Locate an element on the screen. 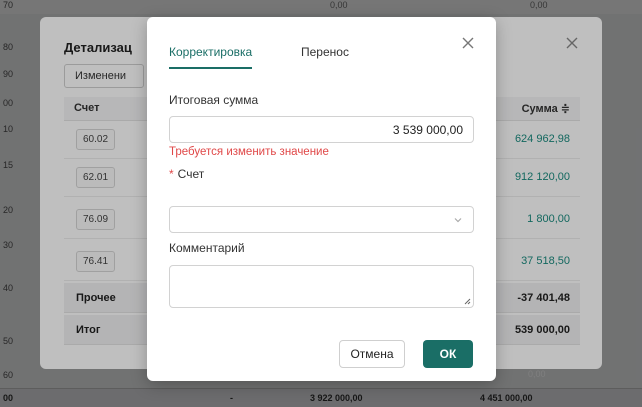  tab-transfer: Перенос is located at coordinates (325, 56).